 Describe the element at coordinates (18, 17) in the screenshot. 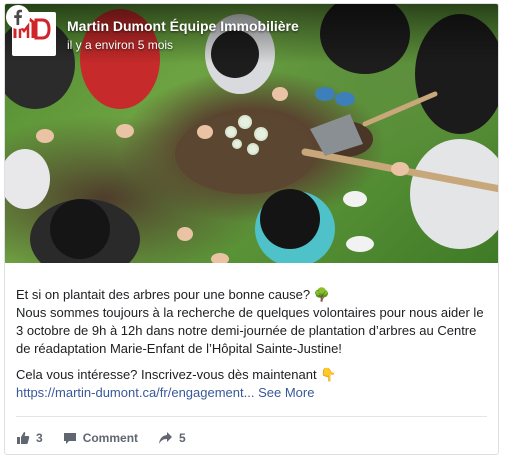

I see `facebook-icon` at that location.